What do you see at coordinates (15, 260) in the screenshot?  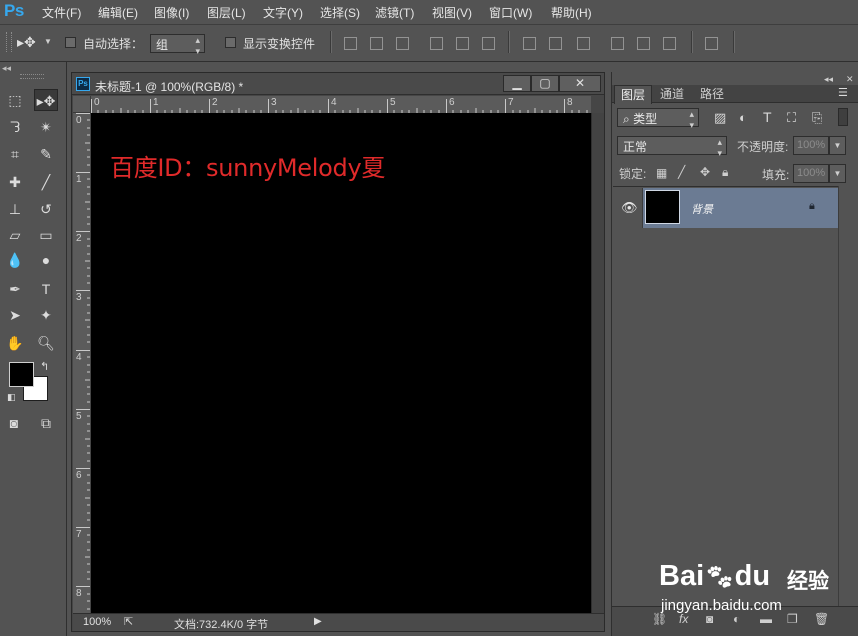 I see `blur-tool-icon: 💧` at bounding box center [15, 260].